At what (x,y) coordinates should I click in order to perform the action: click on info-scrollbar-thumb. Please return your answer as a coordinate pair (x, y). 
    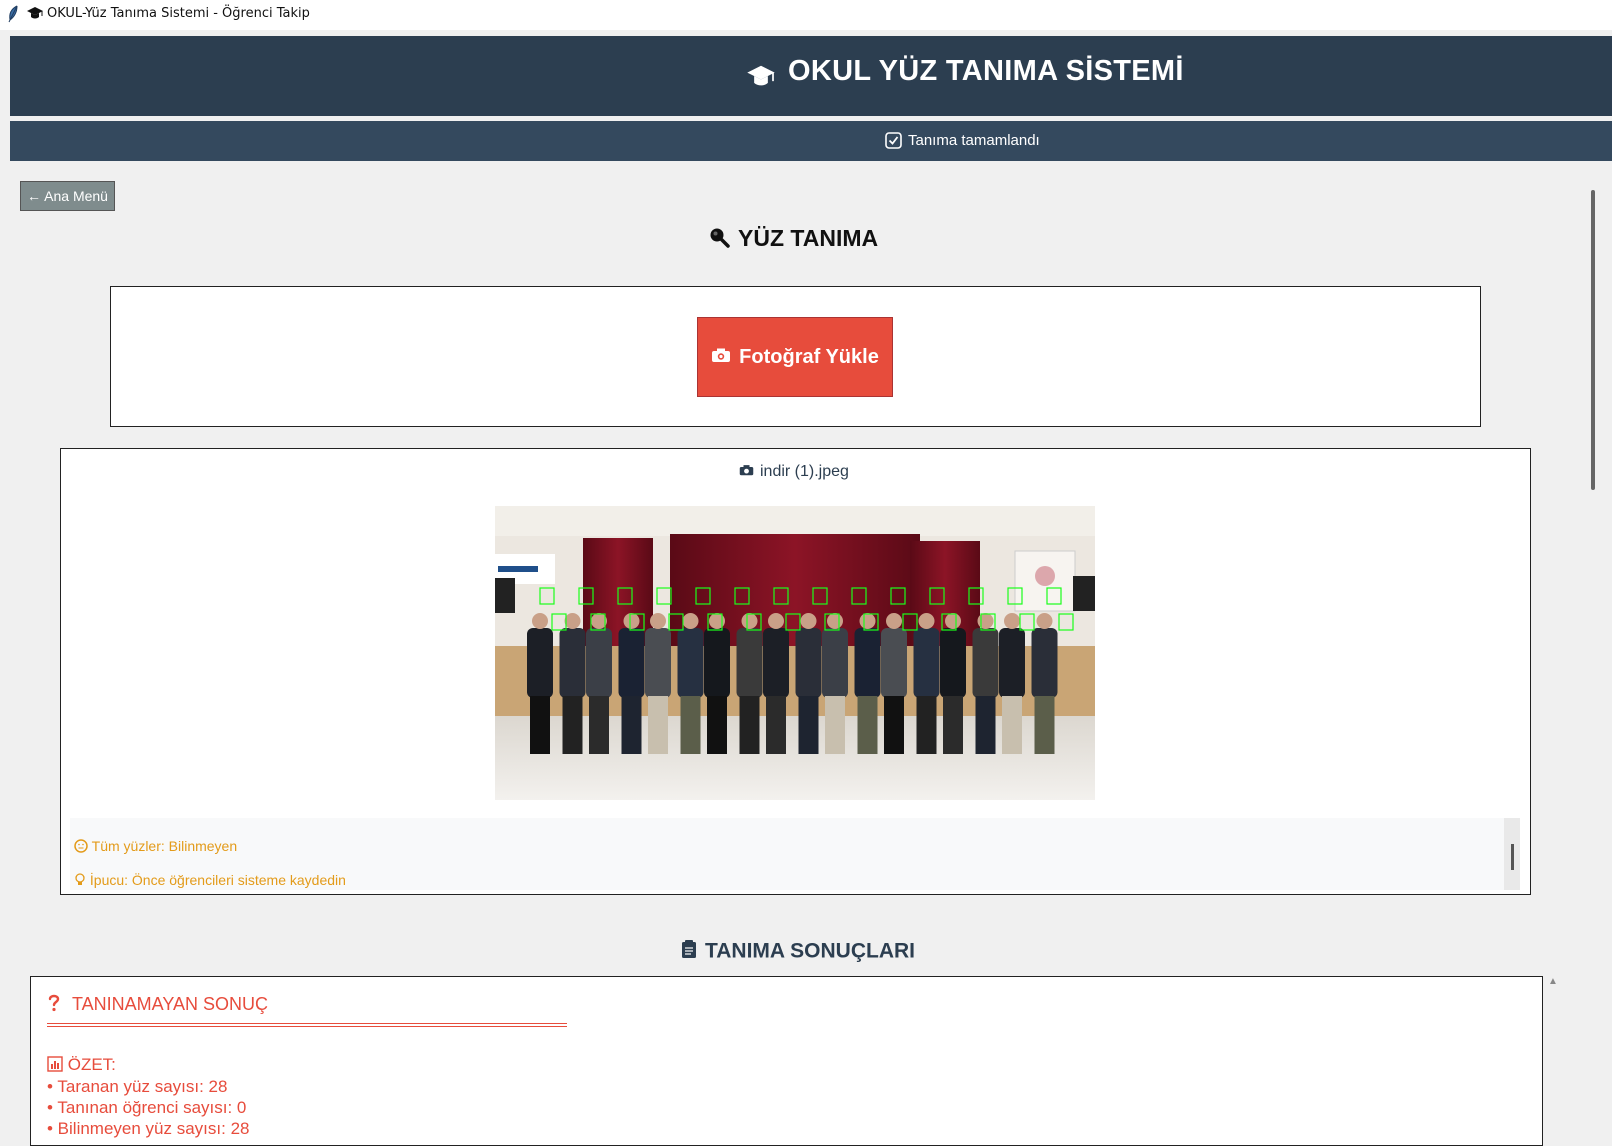
    Looking at the image, I should click on (1512, 857).